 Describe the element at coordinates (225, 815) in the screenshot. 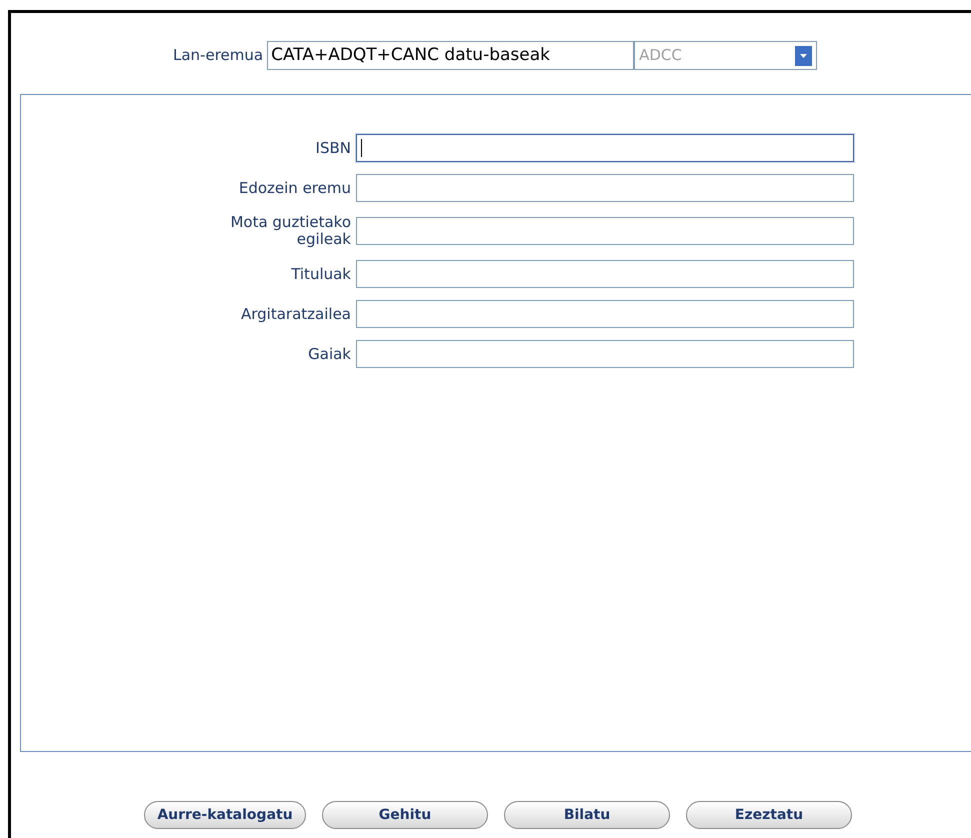

I see `action-button: Aurre-katalogatu` at that location.